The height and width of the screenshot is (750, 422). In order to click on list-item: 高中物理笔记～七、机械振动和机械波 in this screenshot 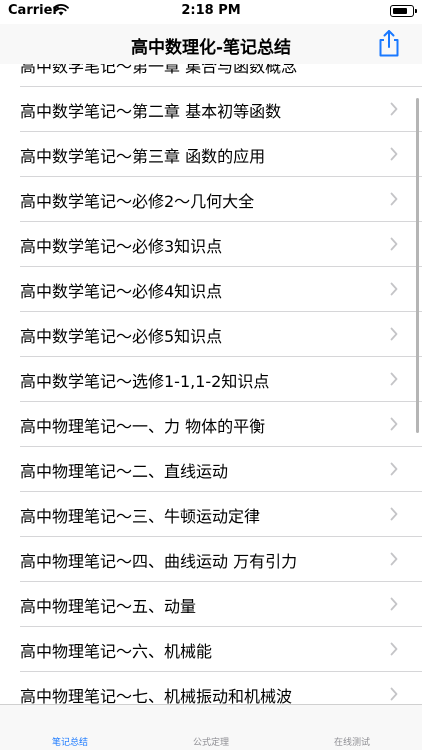, I will do `click(221, 688)`.